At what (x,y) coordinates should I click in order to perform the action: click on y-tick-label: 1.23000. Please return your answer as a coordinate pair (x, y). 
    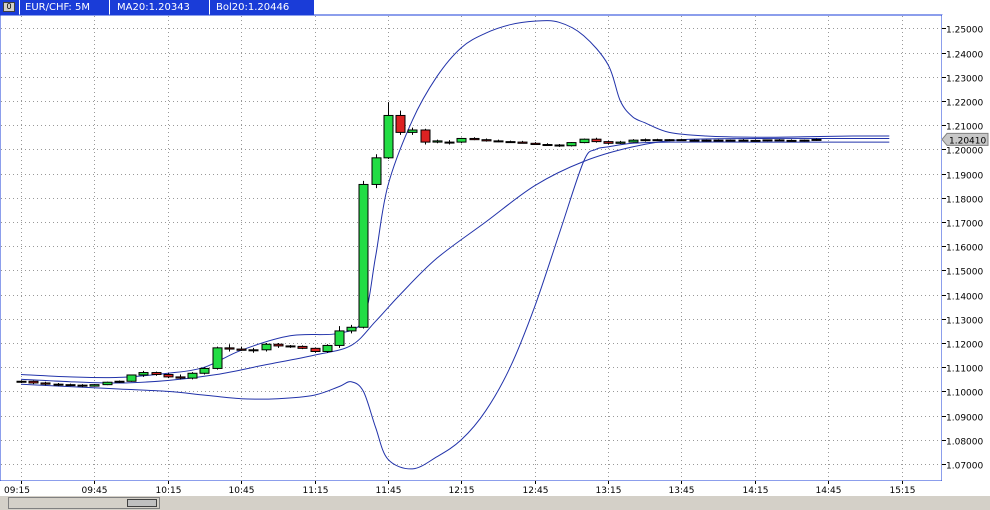
    Looking at the image, I should click on (964, 80).